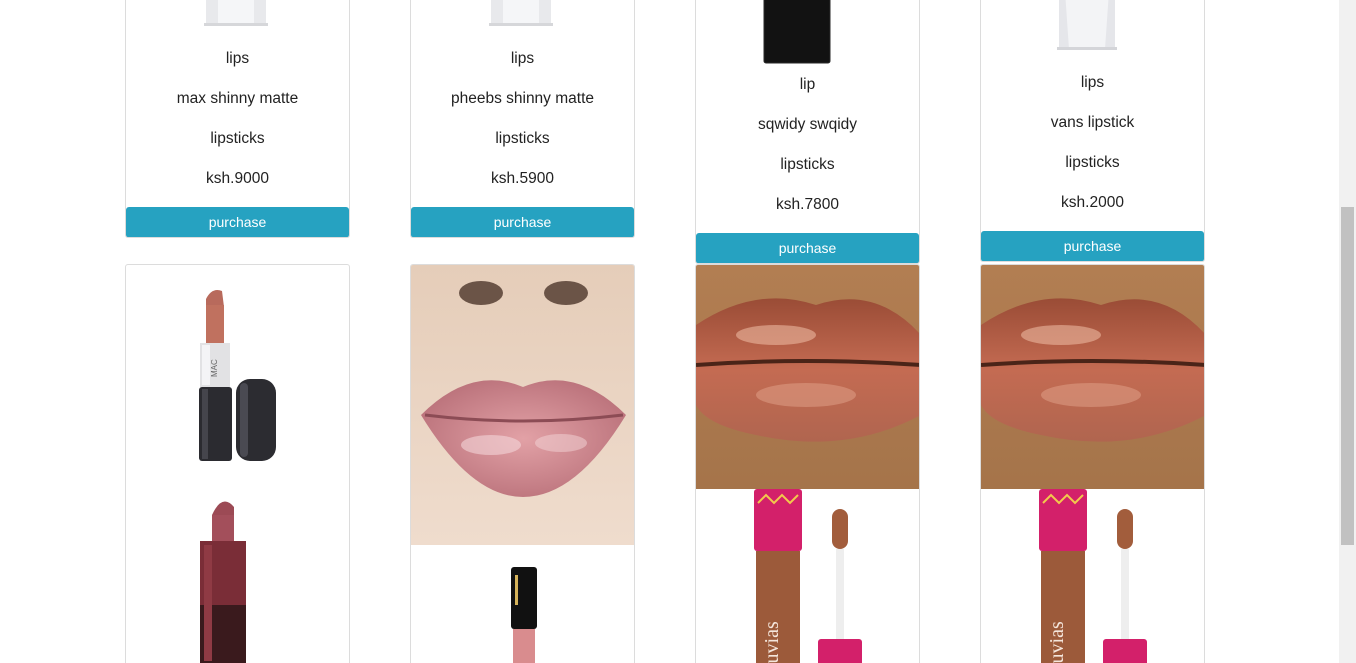 The image size is (1356, 663). What do you see at coordinates (522, 98) in the screenshot?
I see `product-name: pheebs shinny matte` at bounding box center [522, 98].